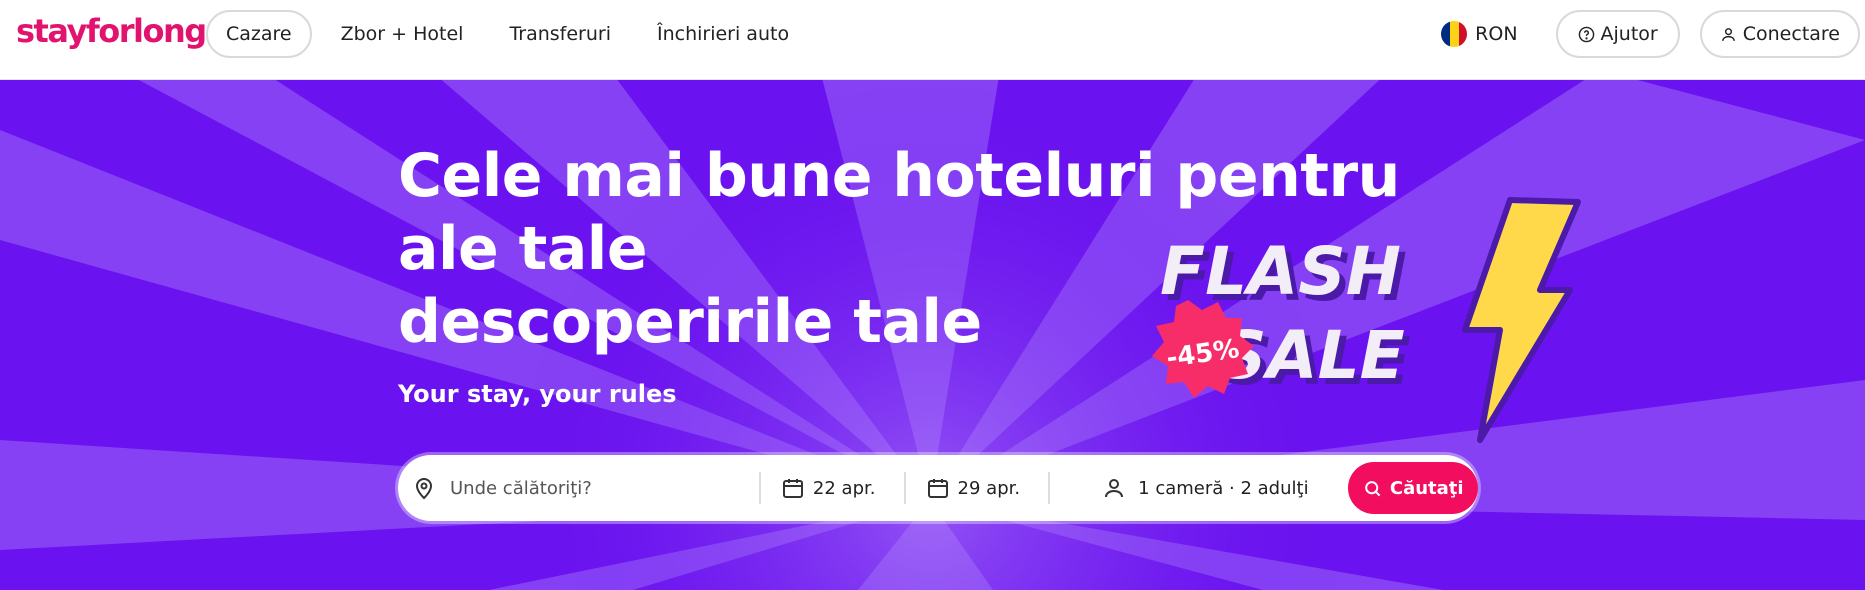 This screenshot has height=590, width=1865. I want to click on lightning-bolt-icon, so click(1521, 320).